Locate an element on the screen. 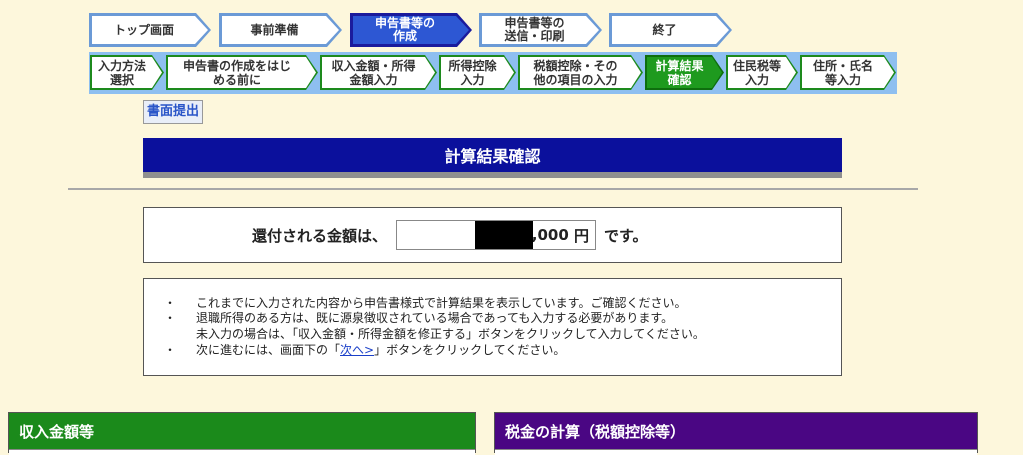  substep-income-input: 収入金額・所得 金額入力 is located at coordinates (378, 72).